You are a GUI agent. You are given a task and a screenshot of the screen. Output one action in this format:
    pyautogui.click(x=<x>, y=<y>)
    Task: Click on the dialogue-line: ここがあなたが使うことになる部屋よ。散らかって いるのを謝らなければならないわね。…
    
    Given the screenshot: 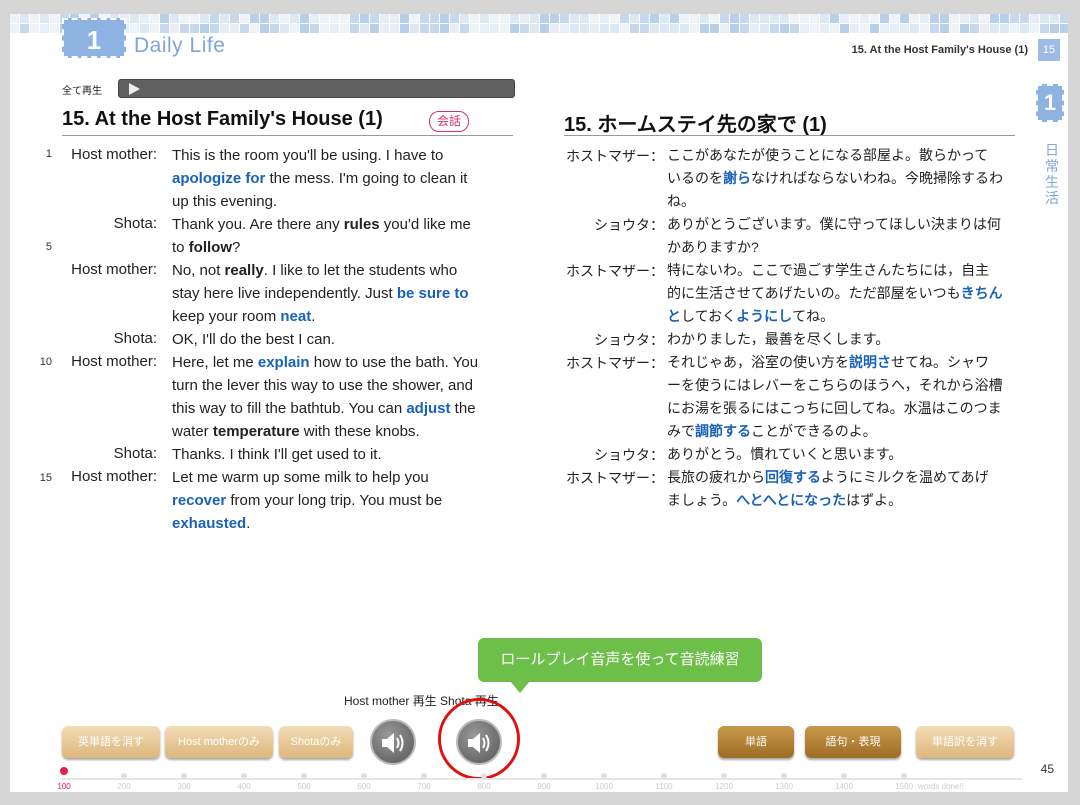 What is the action you would take?
    pyautogui.click(x=835, y=178)
    